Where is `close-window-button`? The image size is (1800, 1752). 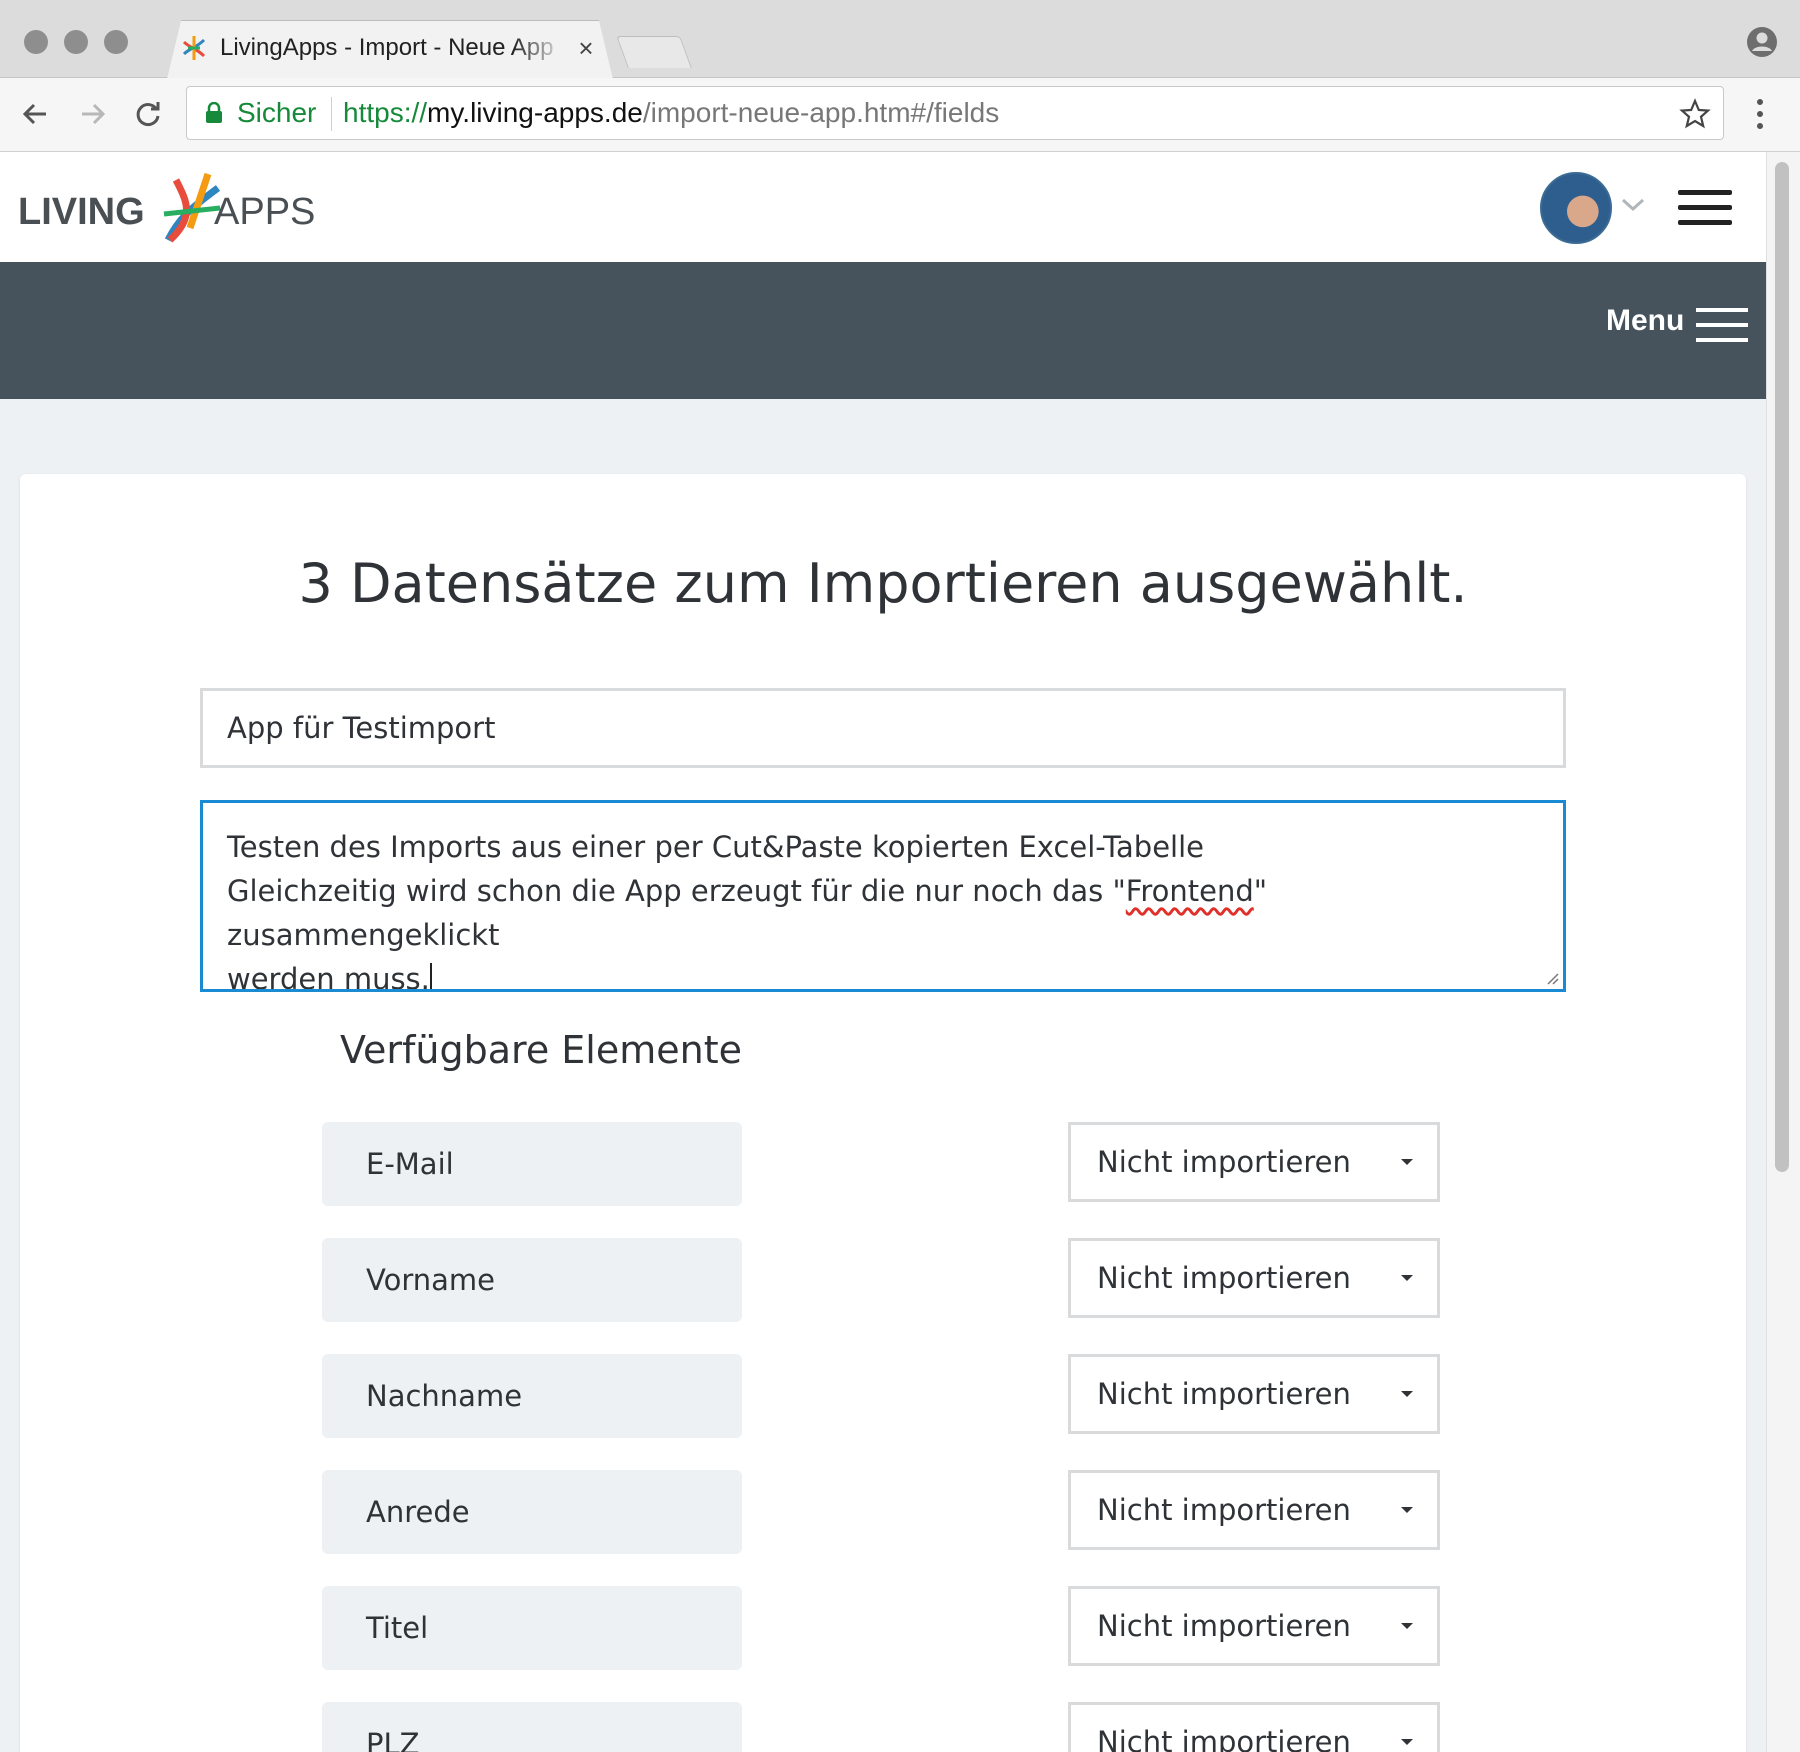
close-window-button is located at coordinates (36, 42).